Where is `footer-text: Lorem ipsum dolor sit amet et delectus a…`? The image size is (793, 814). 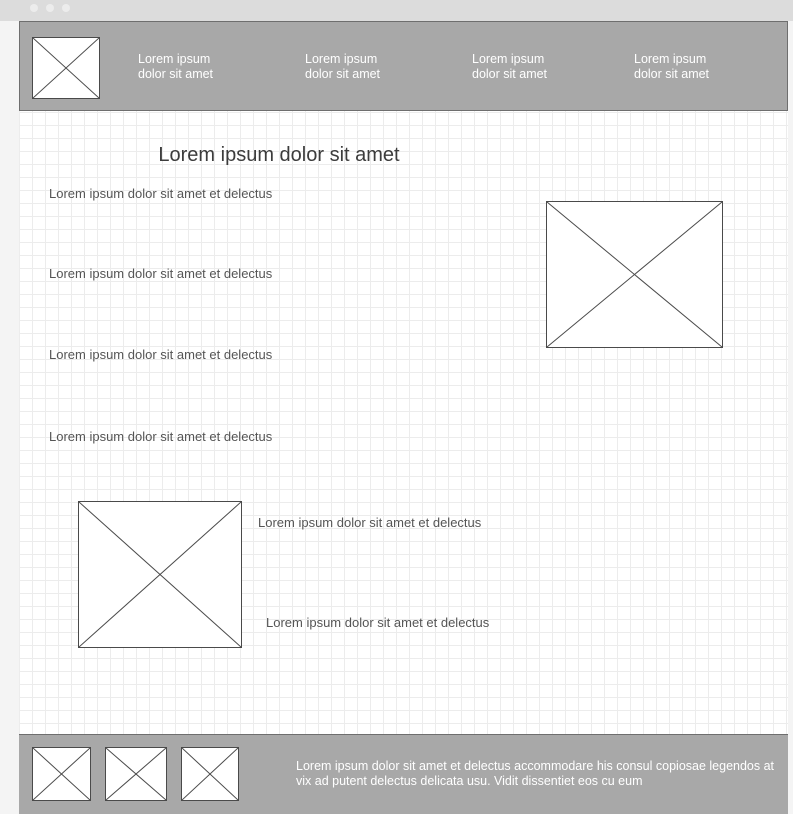 footer-text: Lorem ipsum dolor sit amet et delectus a… is located at coordinates (535, 773).